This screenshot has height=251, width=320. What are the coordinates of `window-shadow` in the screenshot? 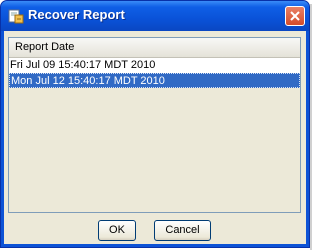 It's located at (311, 127).